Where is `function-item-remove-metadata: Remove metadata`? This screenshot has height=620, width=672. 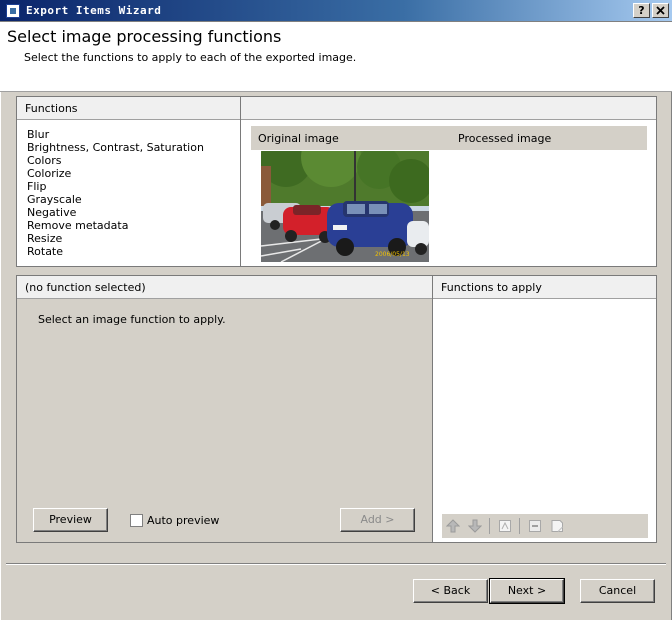 function-item-remove-metadata: Remove metadata is located at coordinates (115, 225).